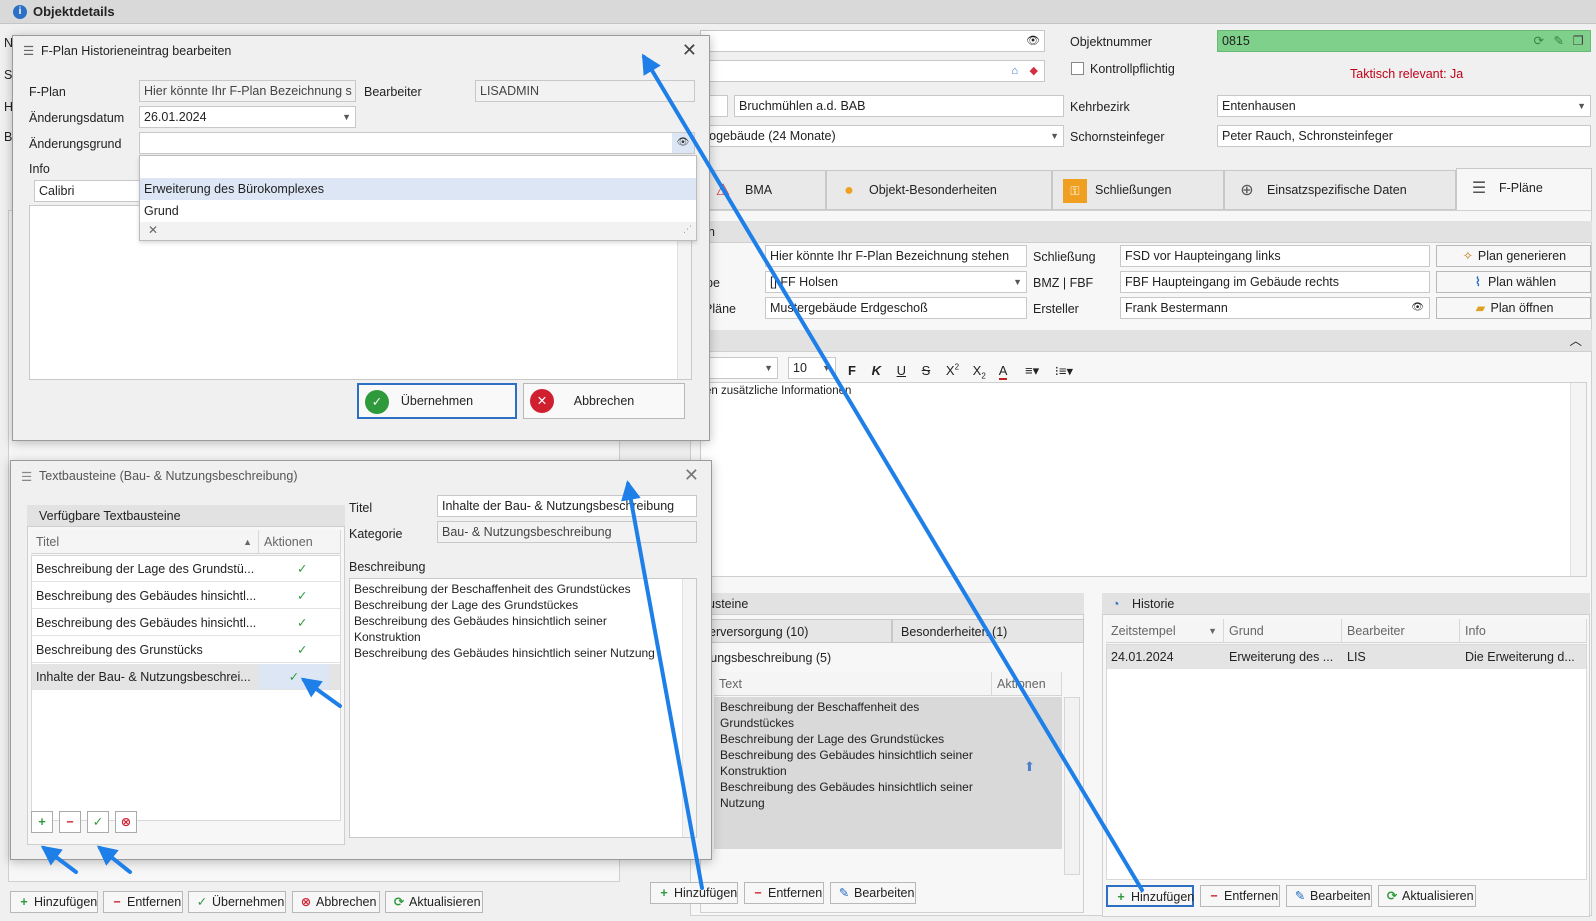 The width and height of the screenshot is (1596, 921). Describe the element at coordinates (1513, 308) in the screenshot. I see `plan-open-button: ▰ Plan öffnen` at that location.